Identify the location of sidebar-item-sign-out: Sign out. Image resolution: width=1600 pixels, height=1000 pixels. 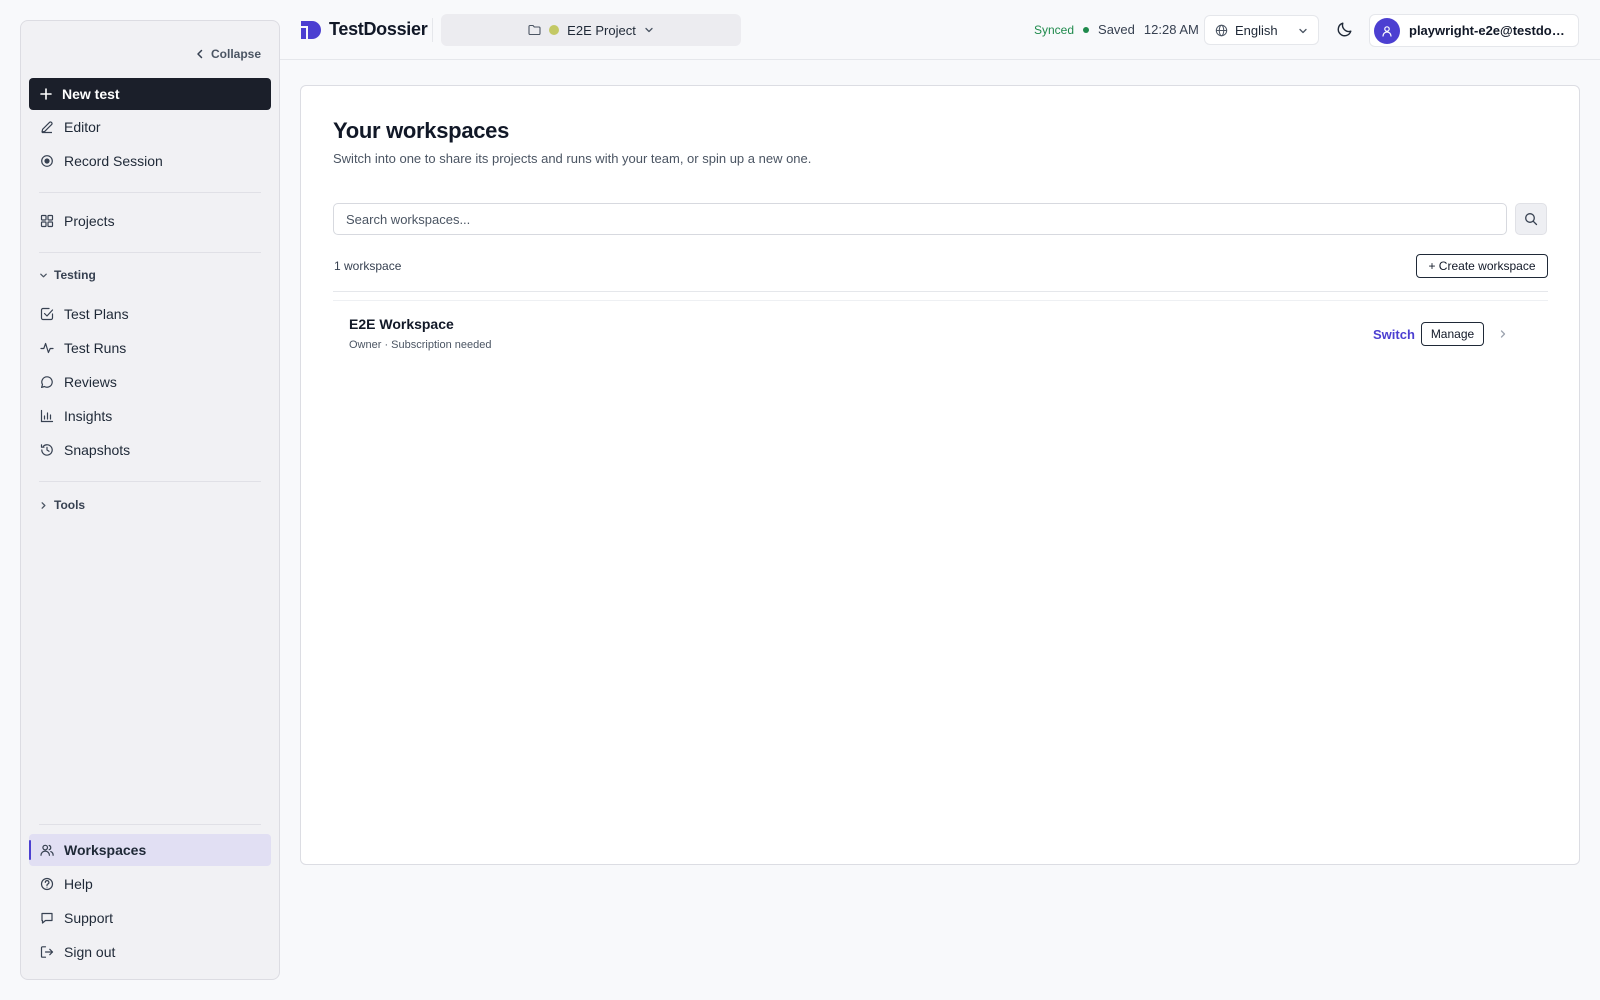
(150, 952).